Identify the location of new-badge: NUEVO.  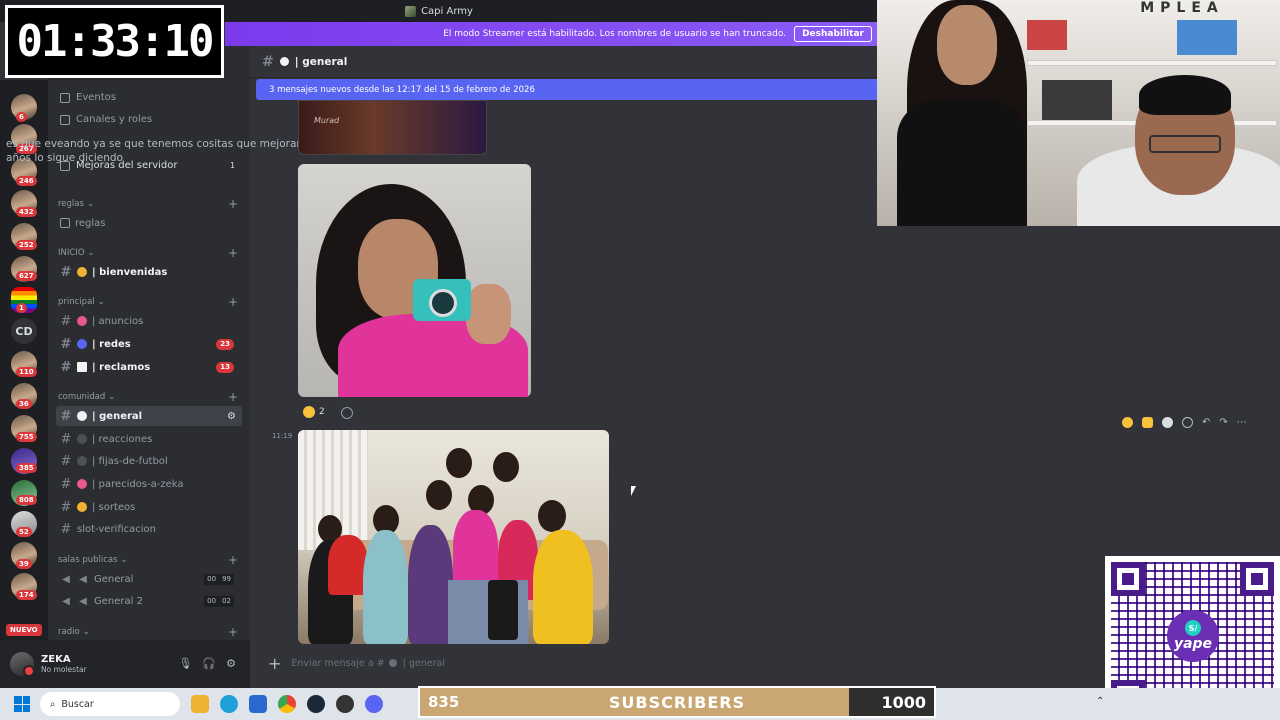
(24, 630).